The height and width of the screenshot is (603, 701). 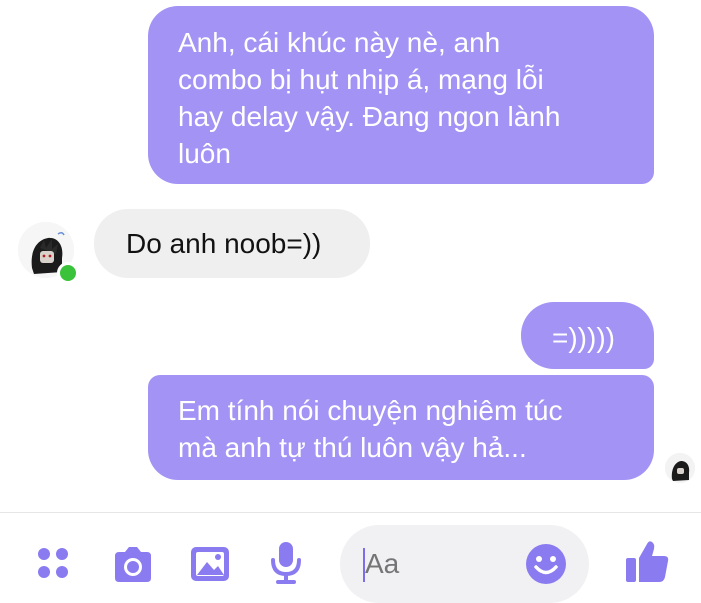 What do you see at coordinates (133, 564) in the screenshot?
I see `camera-icon` at bounding box center [133, 564].